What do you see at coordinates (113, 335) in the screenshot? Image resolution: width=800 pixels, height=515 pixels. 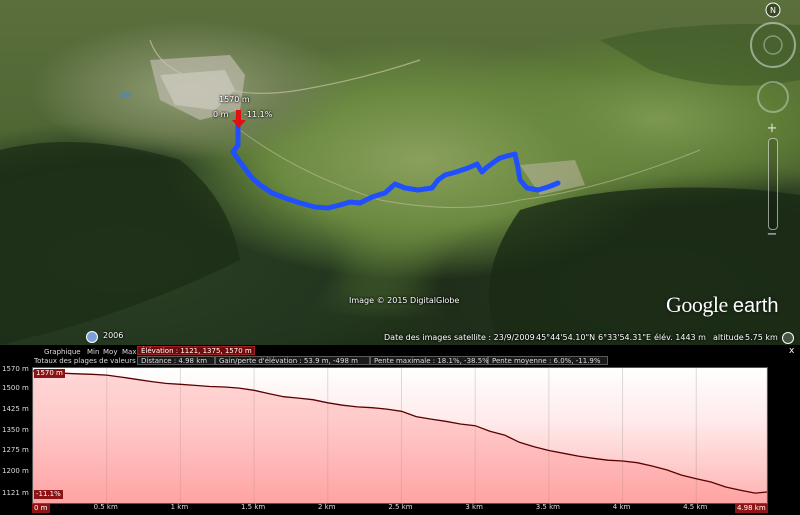 I see `imagery-year: 2006` at bounding box center [113, 335].